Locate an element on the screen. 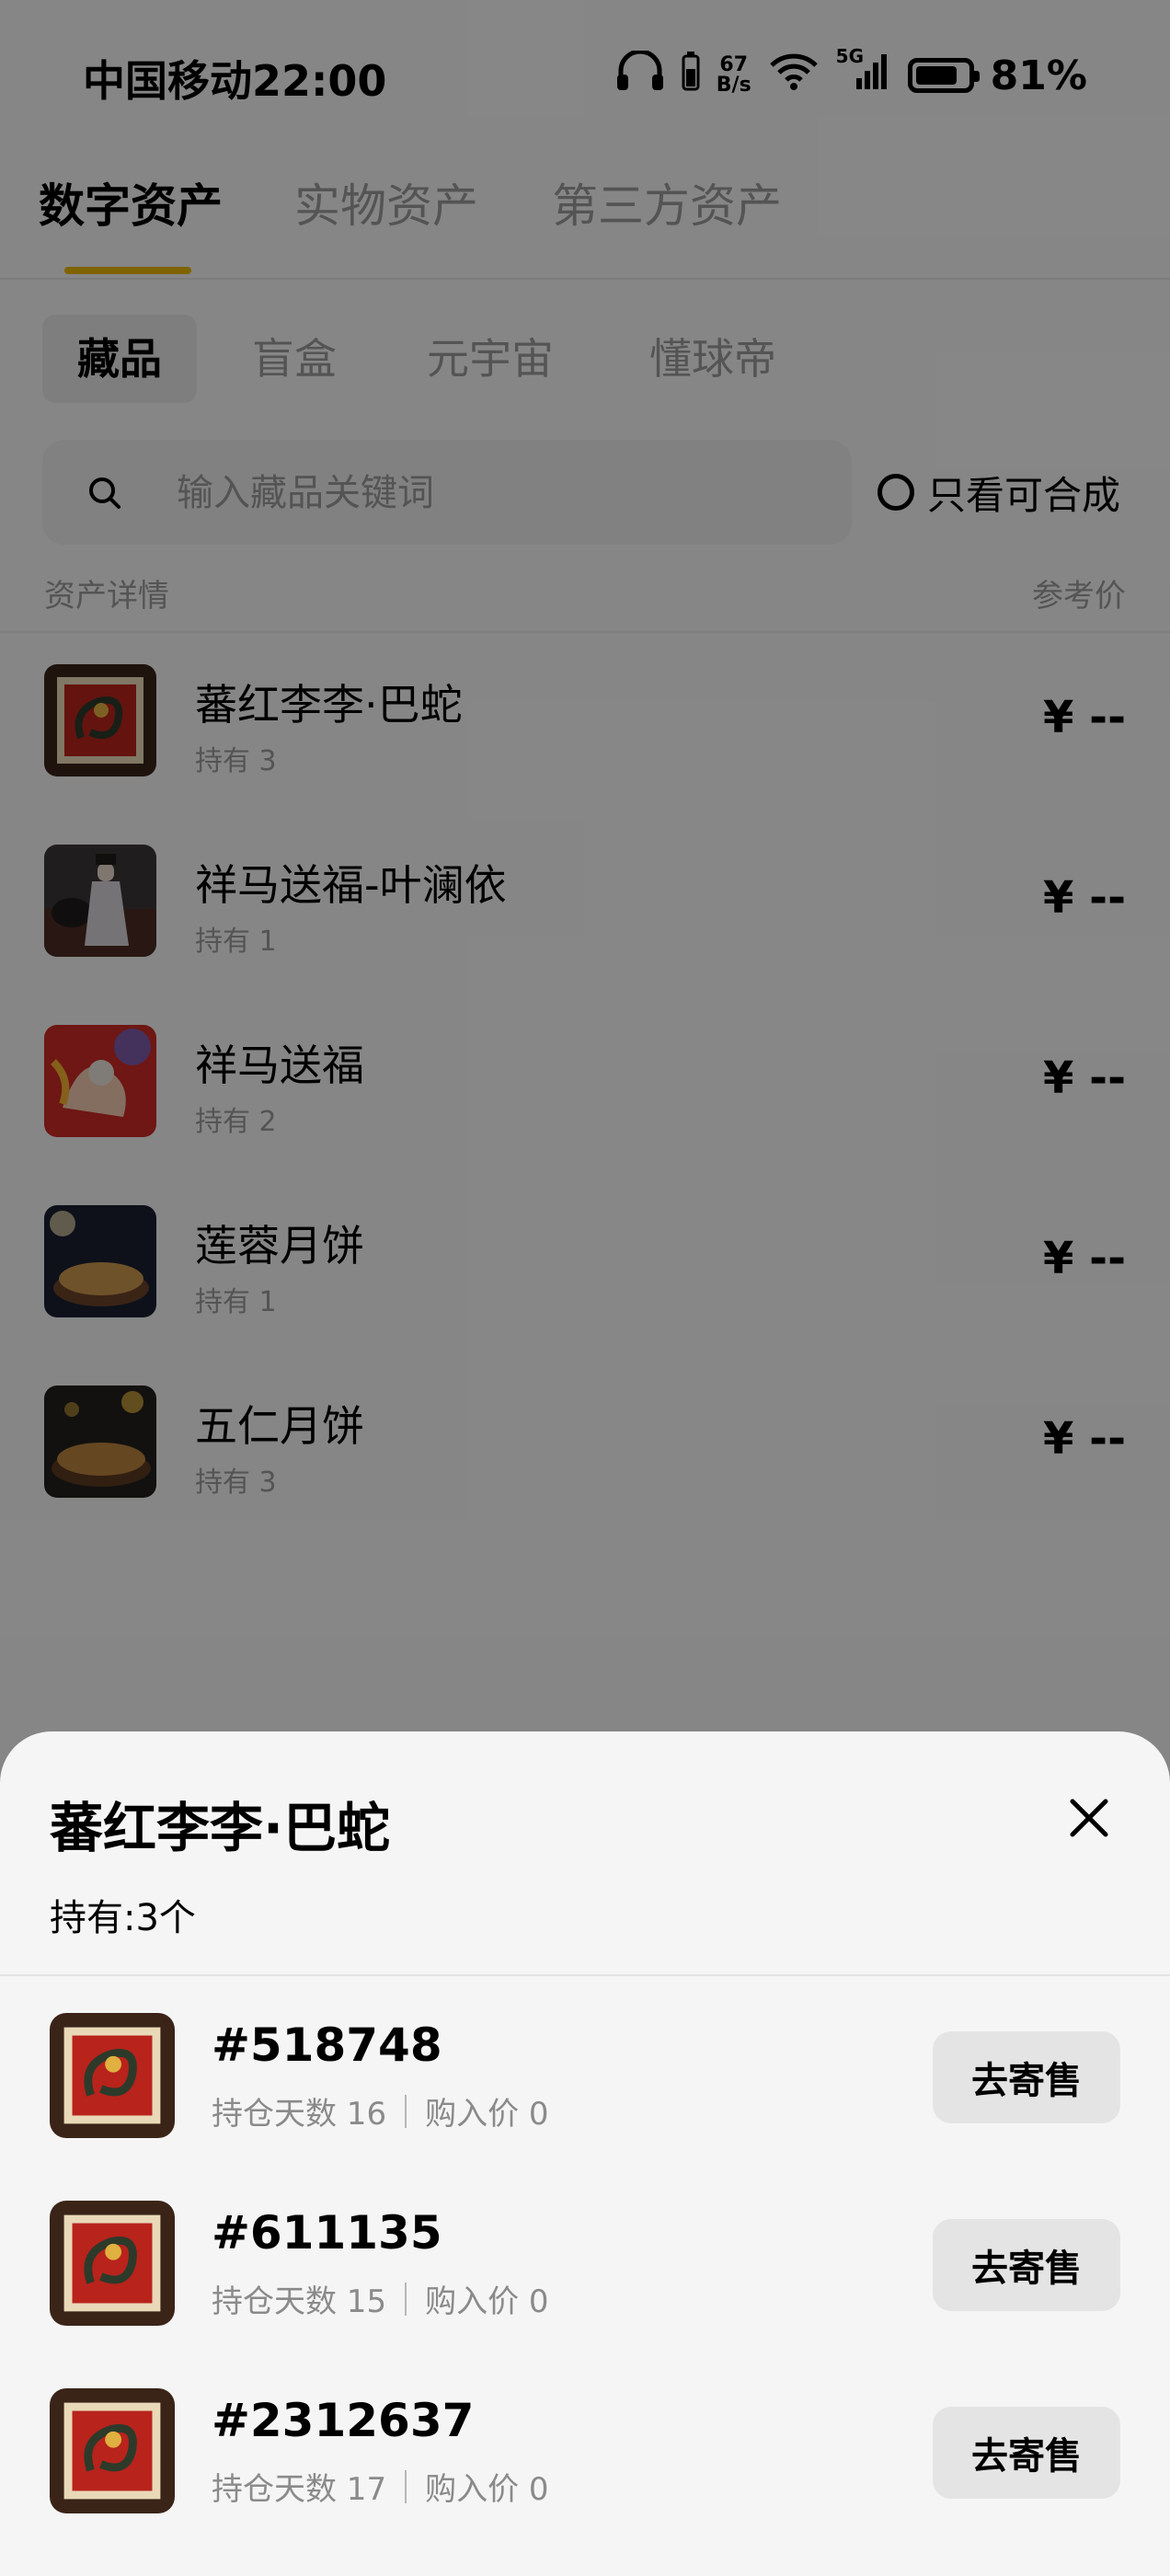  sheet-holding-count: 持有:3个 is located at coordinates (123, 1918).